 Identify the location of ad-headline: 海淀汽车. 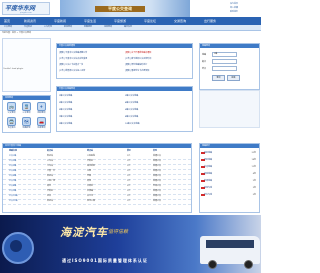
(84, 232).